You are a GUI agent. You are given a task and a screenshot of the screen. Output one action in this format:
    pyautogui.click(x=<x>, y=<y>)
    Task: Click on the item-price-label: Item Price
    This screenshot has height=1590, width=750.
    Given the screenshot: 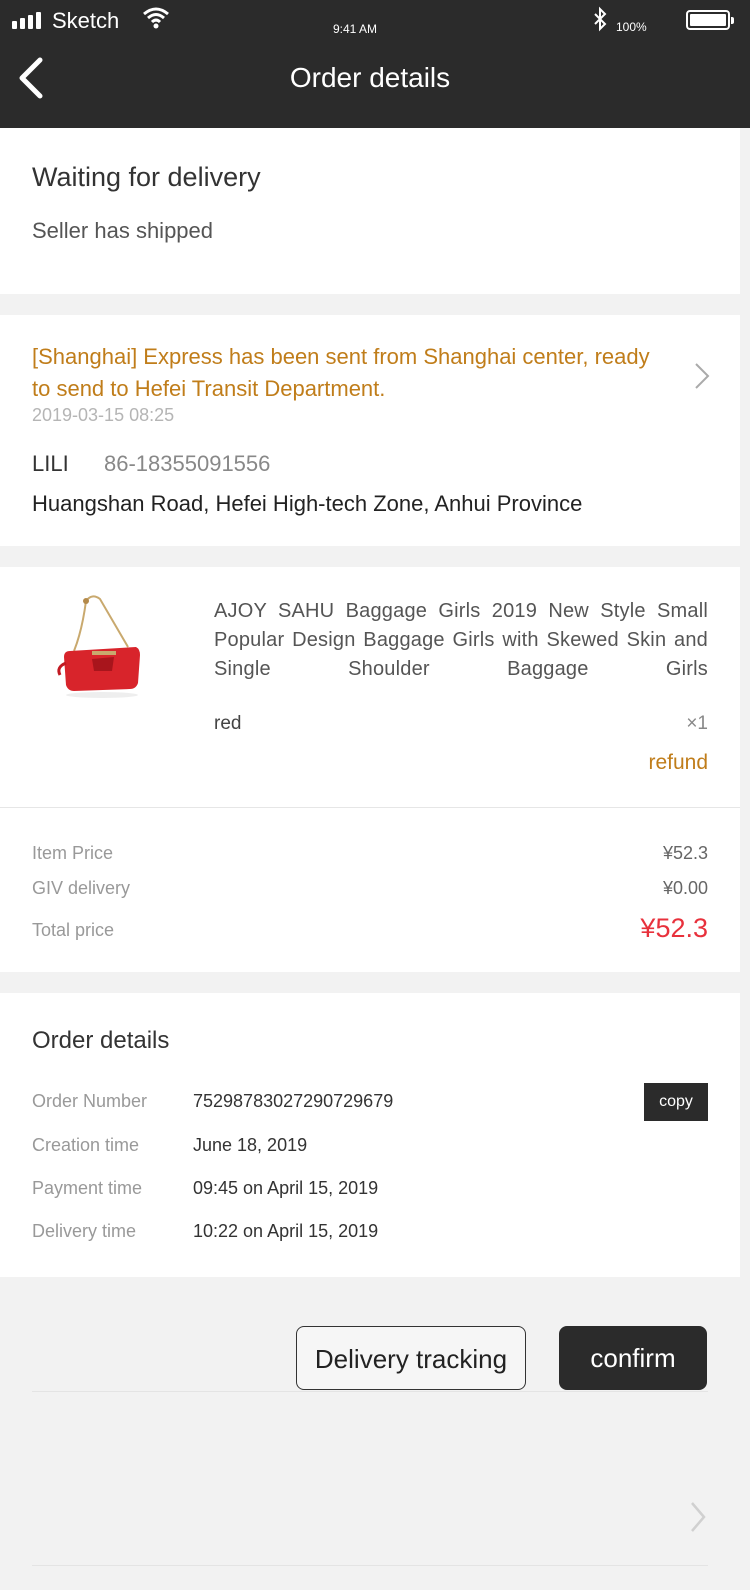 What is the action you would take?
    pyautogui.click(x=73, y=853)
    